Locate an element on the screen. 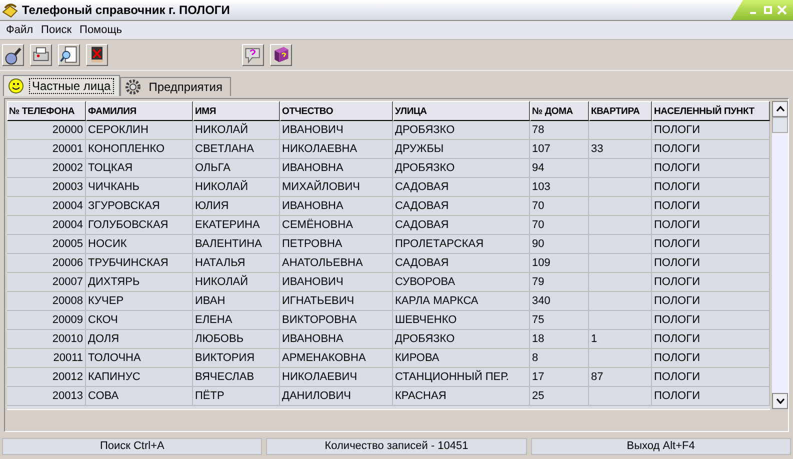 This screenshot has width=793, height=459. table-cell: 78 is located at coordinates (559, 130).